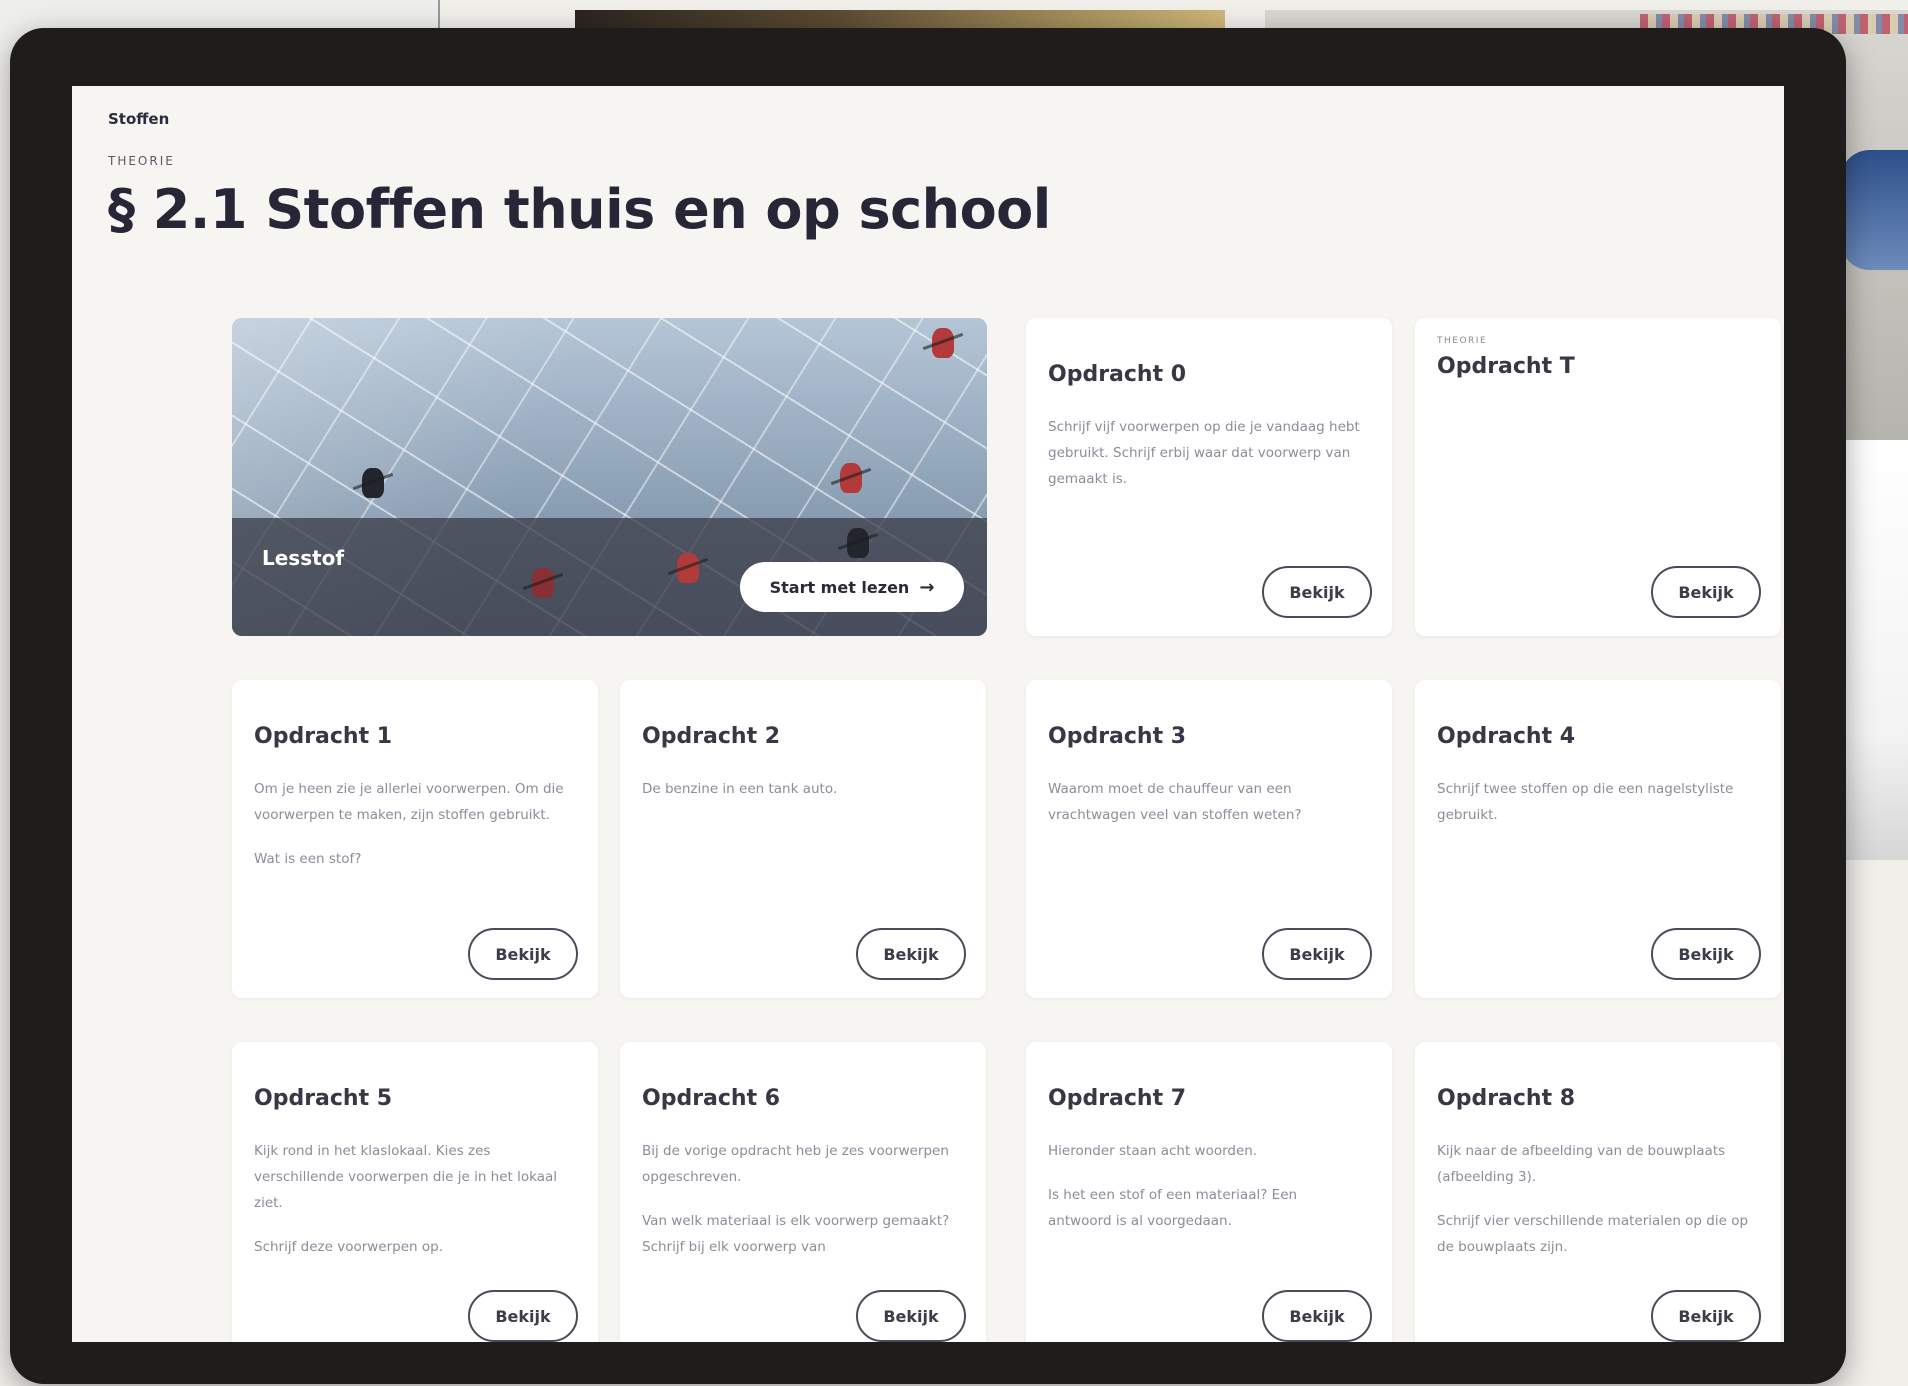 Image resolution: width=1908 pixels, height=1386 pixels. What do you see at coordinates (711, 1098) in the screenshot?
I see `card-title: Opdracht 6` at bounding box center [711, 1098].